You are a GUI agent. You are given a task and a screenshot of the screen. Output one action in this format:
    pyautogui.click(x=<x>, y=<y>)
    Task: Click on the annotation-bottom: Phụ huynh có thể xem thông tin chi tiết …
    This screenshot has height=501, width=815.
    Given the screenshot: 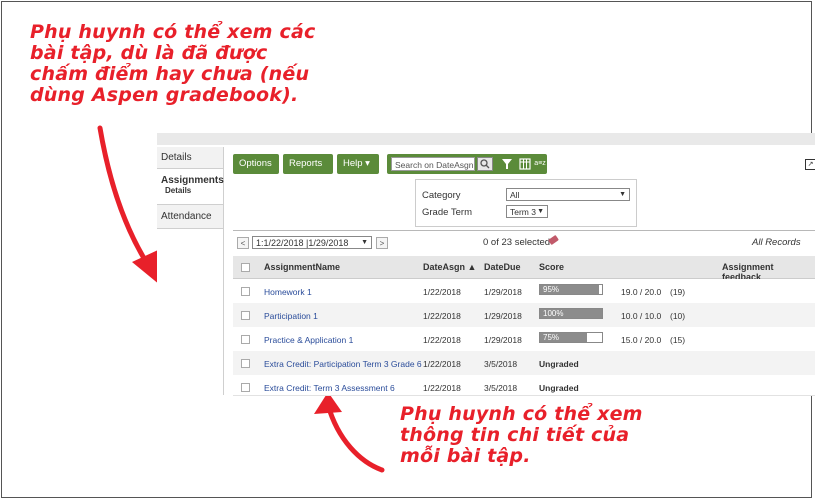 What is the action you would take?
    pyautogui.click(x=521, y=435)
    